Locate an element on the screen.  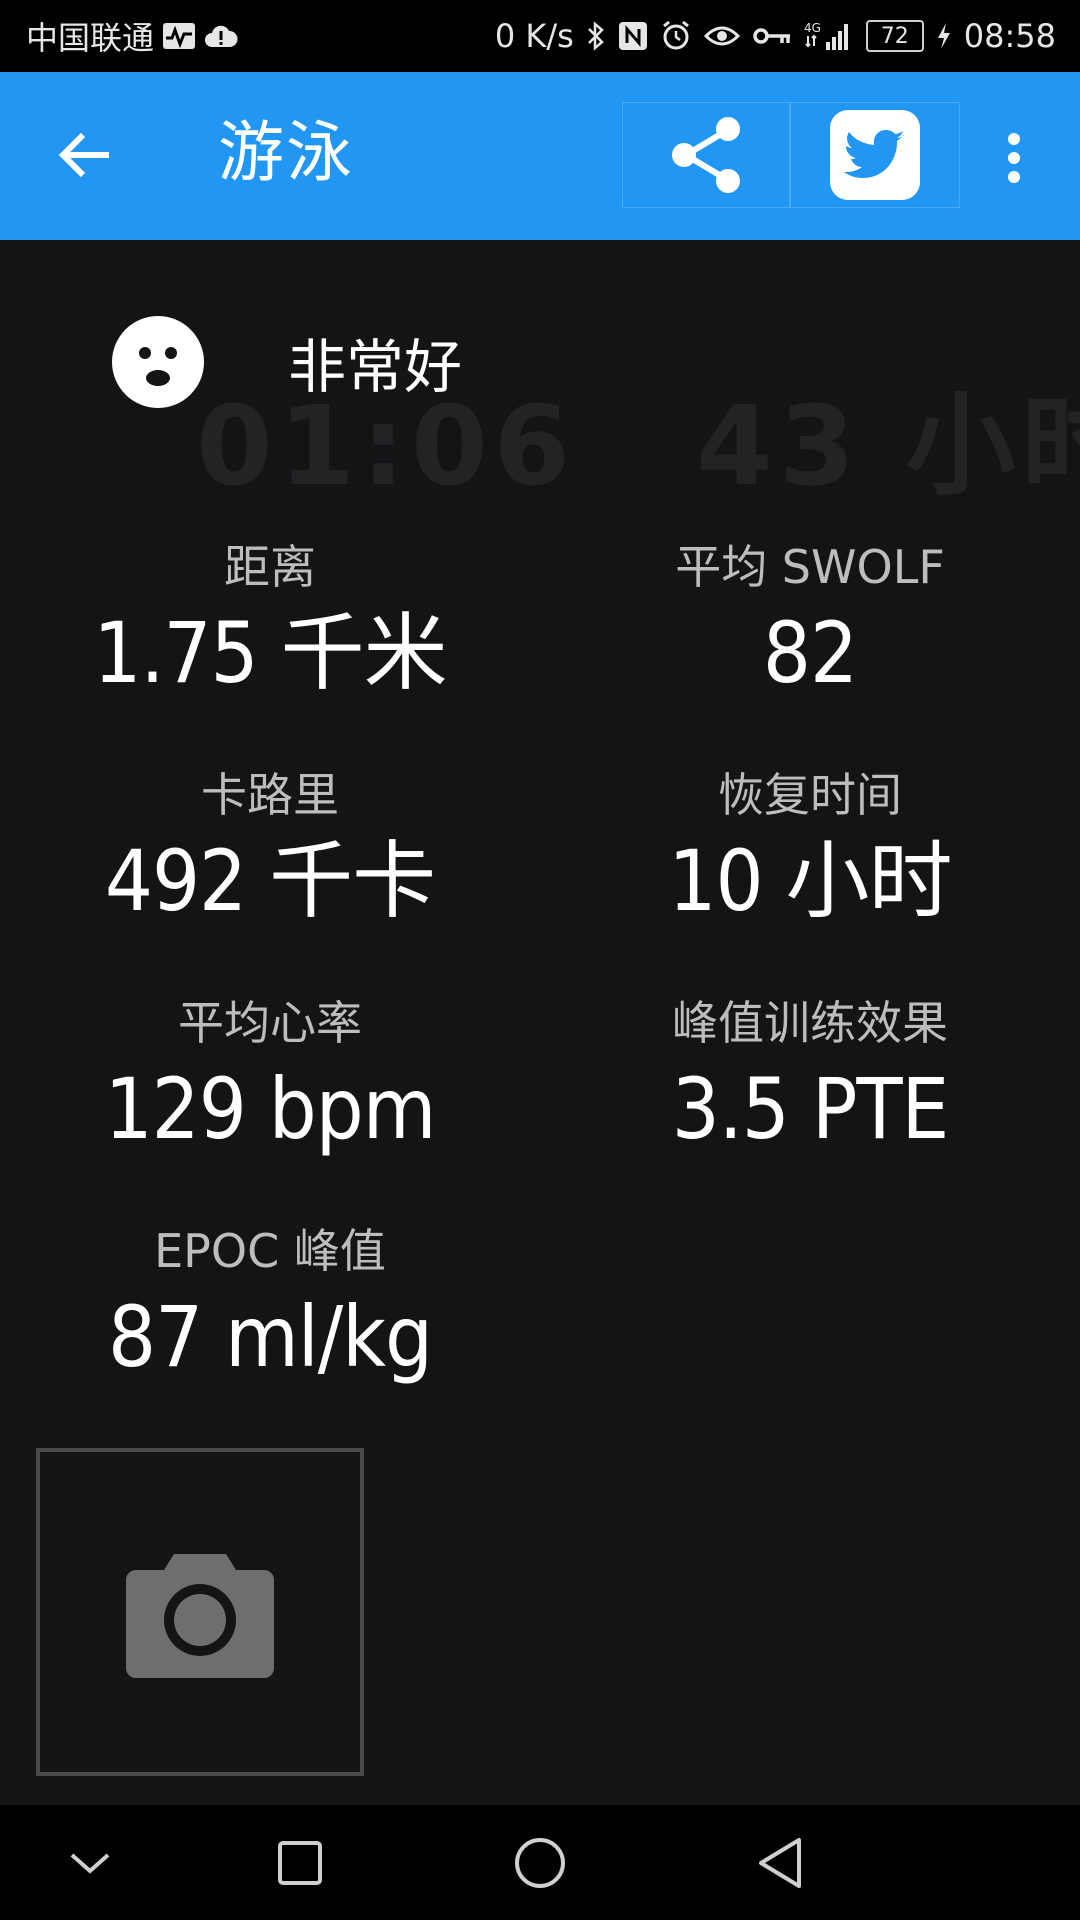
twitter-share-button is located at coordinates (875, 155).